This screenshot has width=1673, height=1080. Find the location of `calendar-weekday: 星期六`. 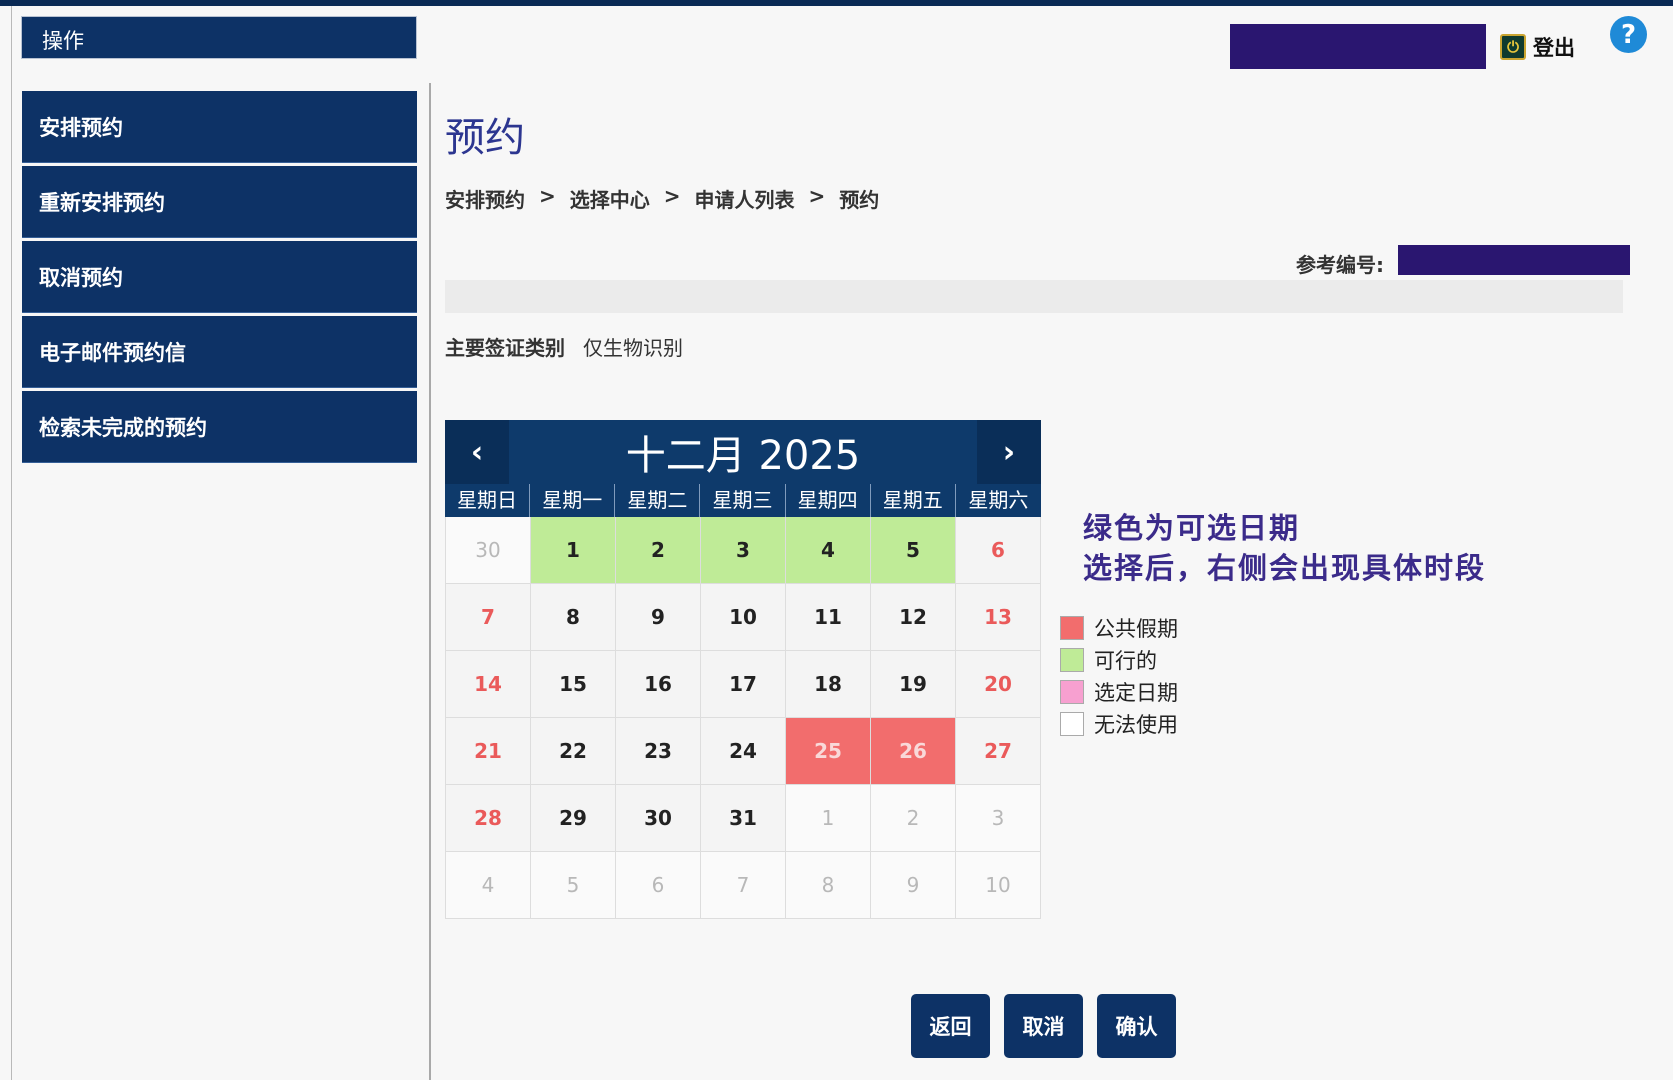

calendar-weekday: 星期六 is located at coordinates (998, 500).